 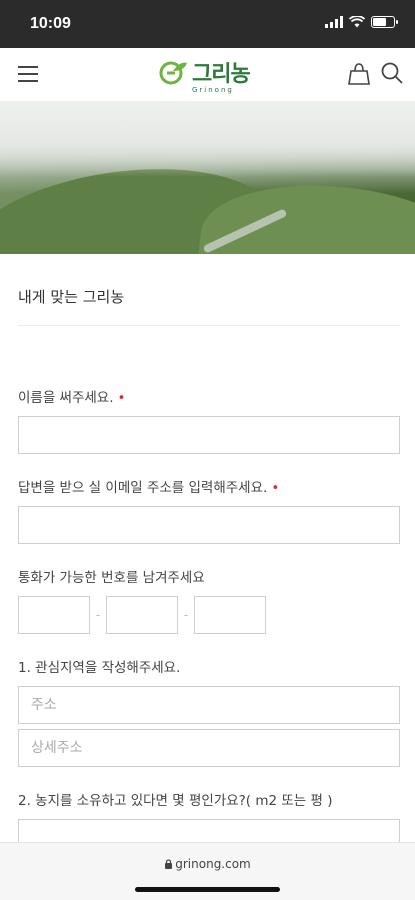 I want to click on logo-leaf-icon, so click(x=173, y=73).